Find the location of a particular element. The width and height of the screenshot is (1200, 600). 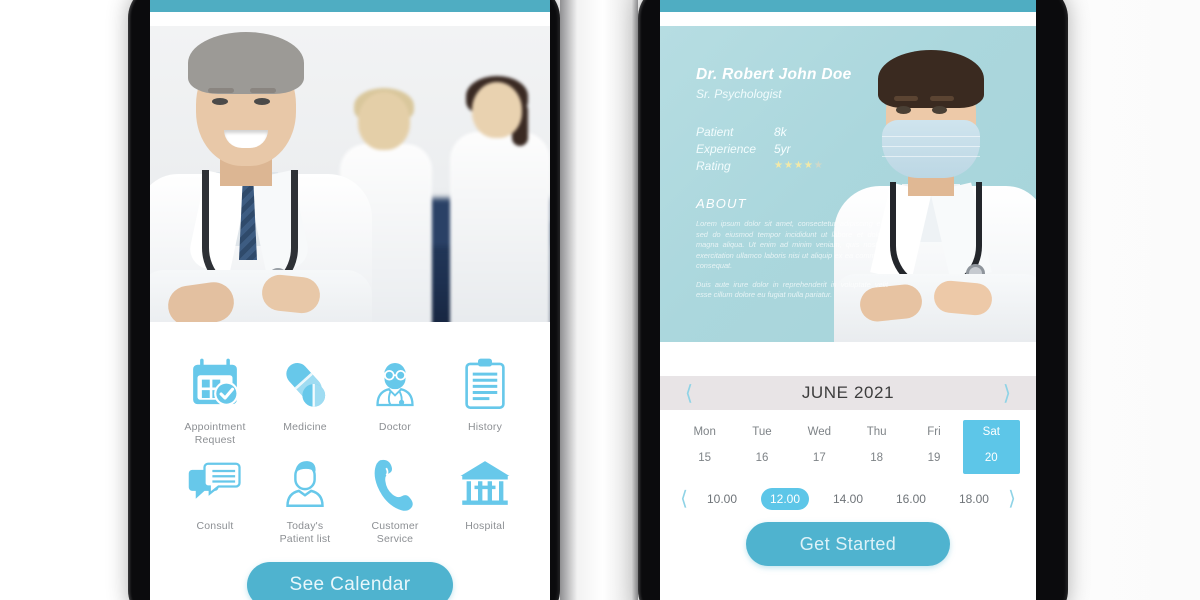

day-number: 17 is located at coordinates (819, 458).